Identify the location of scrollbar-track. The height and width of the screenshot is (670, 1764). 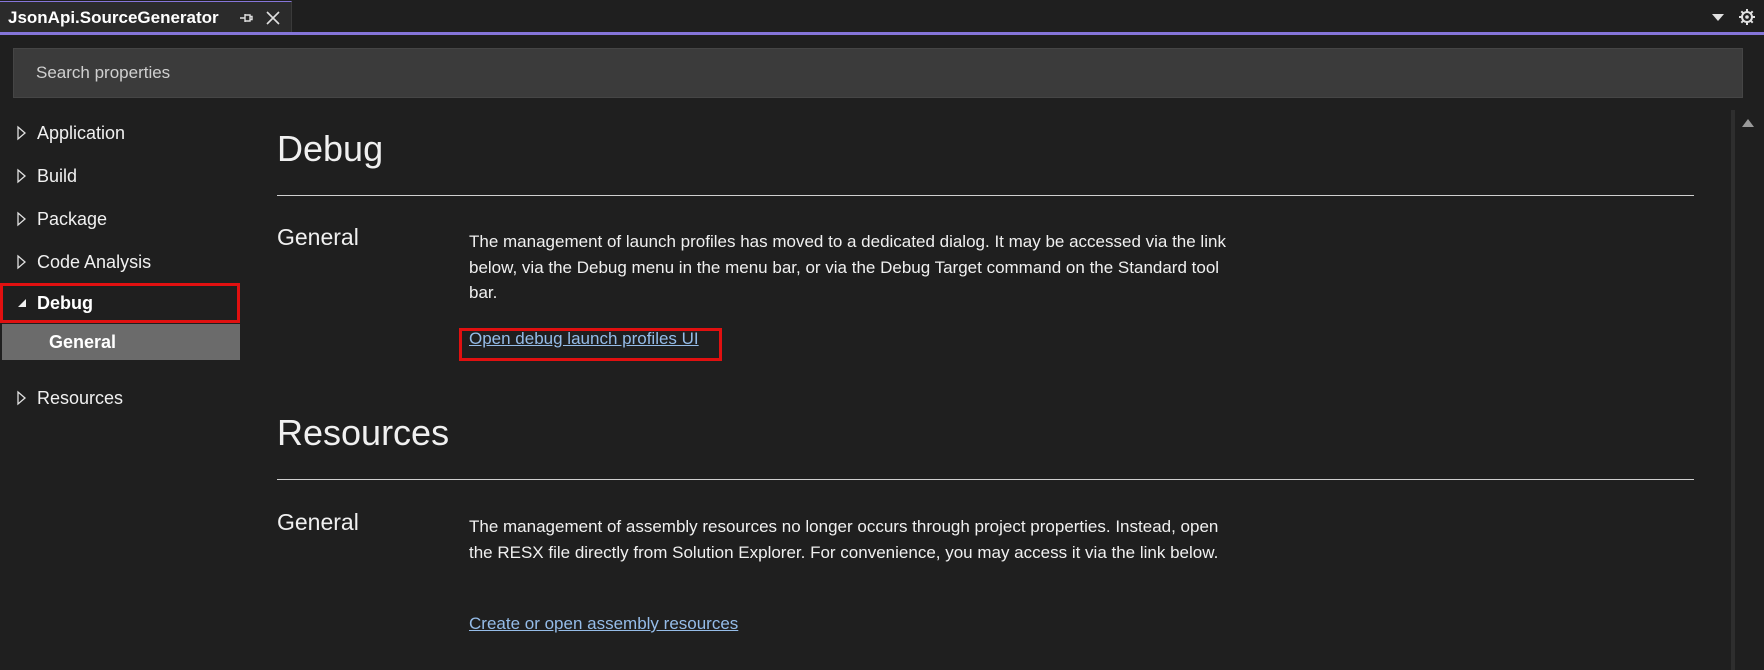
(1733, 390).